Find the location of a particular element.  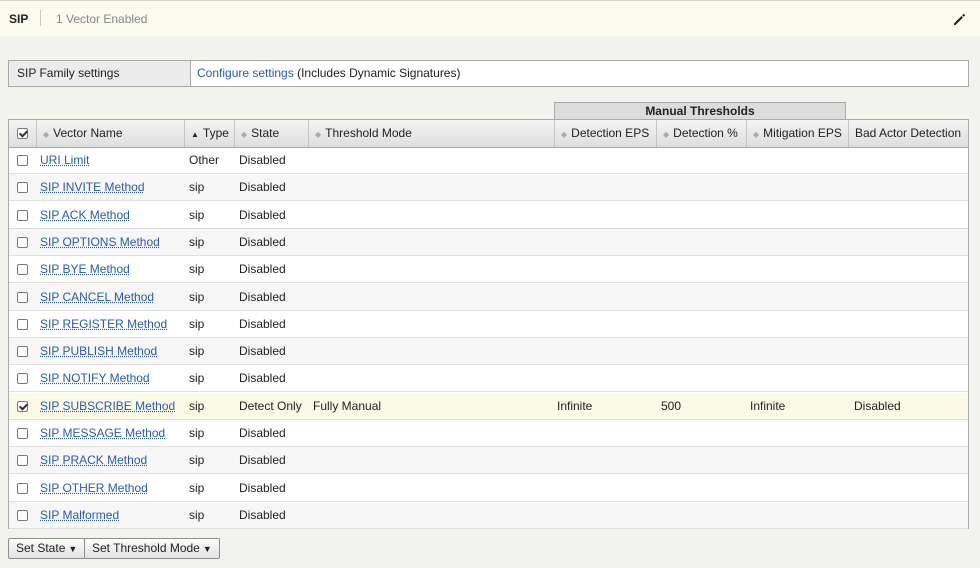

header-separator is located at coordinates (40, 18).